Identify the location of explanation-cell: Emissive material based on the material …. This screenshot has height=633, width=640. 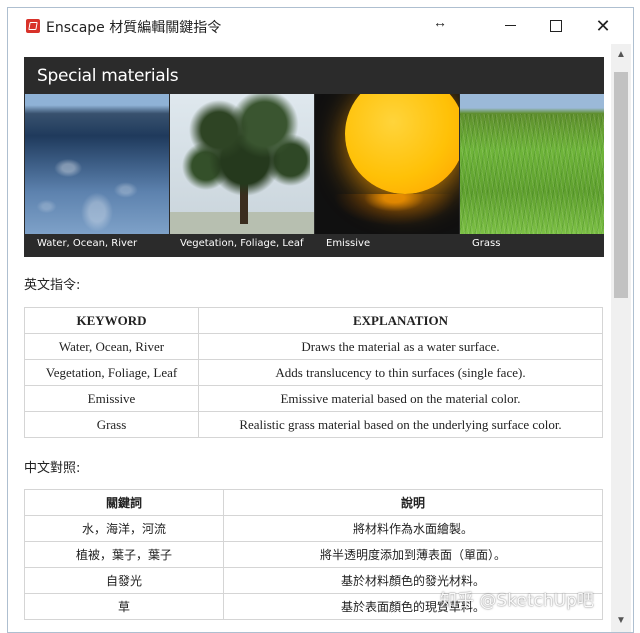
(400, 398).